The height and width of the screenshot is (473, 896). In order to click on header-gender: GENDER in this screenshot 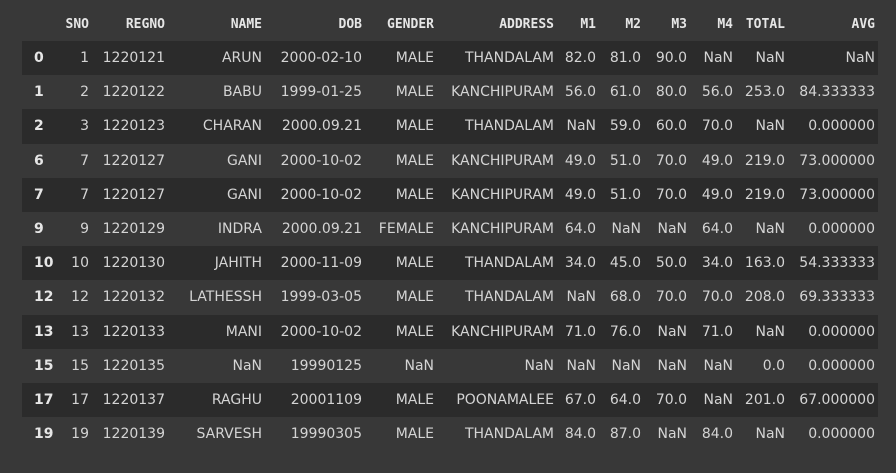, I will do `click(410, 24)`.